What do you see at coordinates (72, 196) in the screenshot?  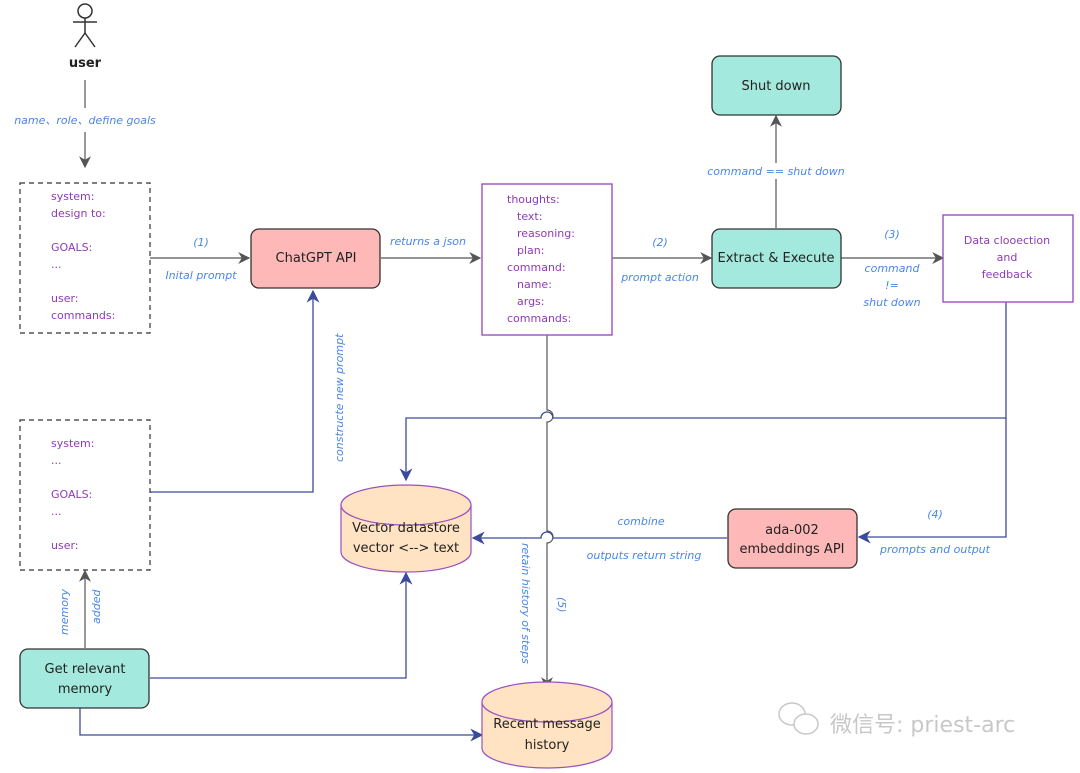 I see `initial-prompt-line: system:` at bounding box center [72, 196].